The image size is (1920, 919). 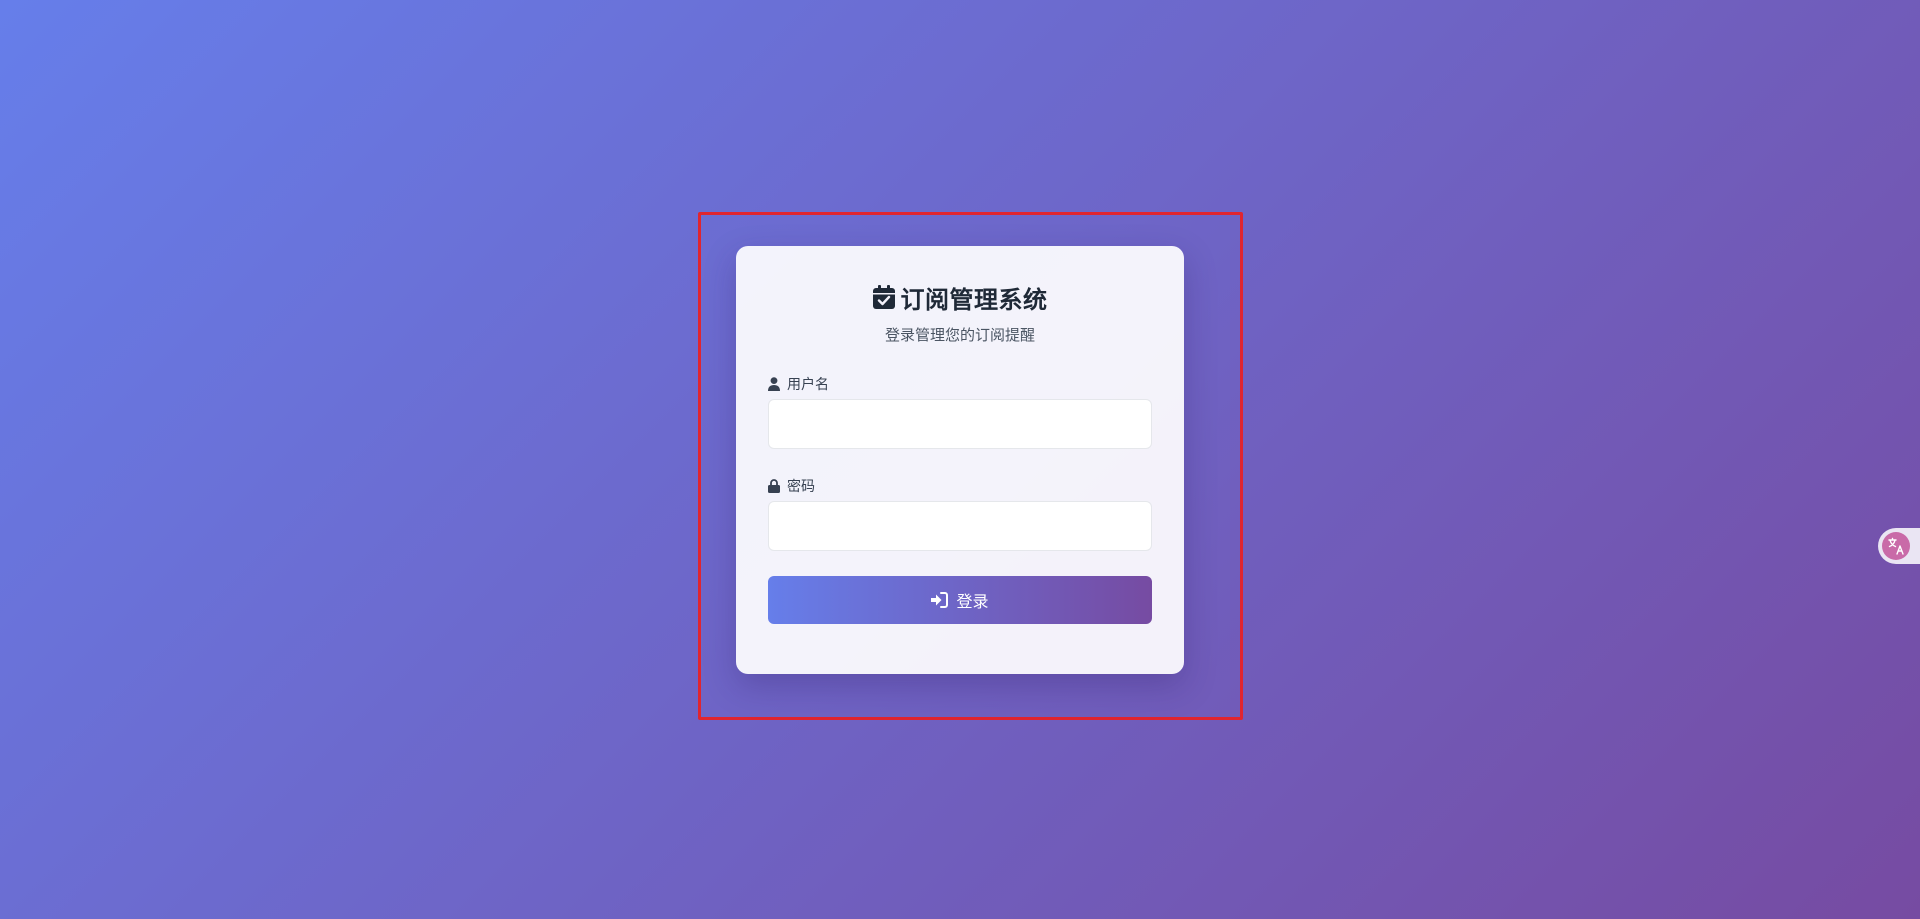 I want to click on page-subtitle: 登录管理您的订阅提醒, so click(x=959, y=335).